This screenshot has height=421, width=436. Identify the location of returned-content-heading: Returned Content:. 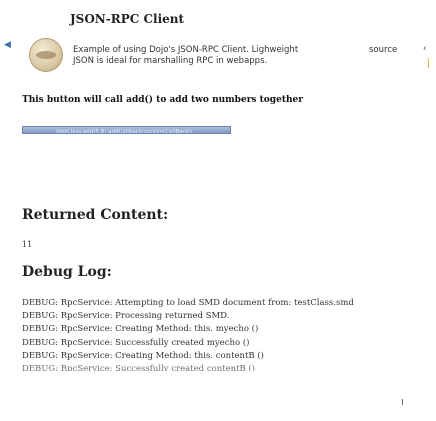
(95, 215).